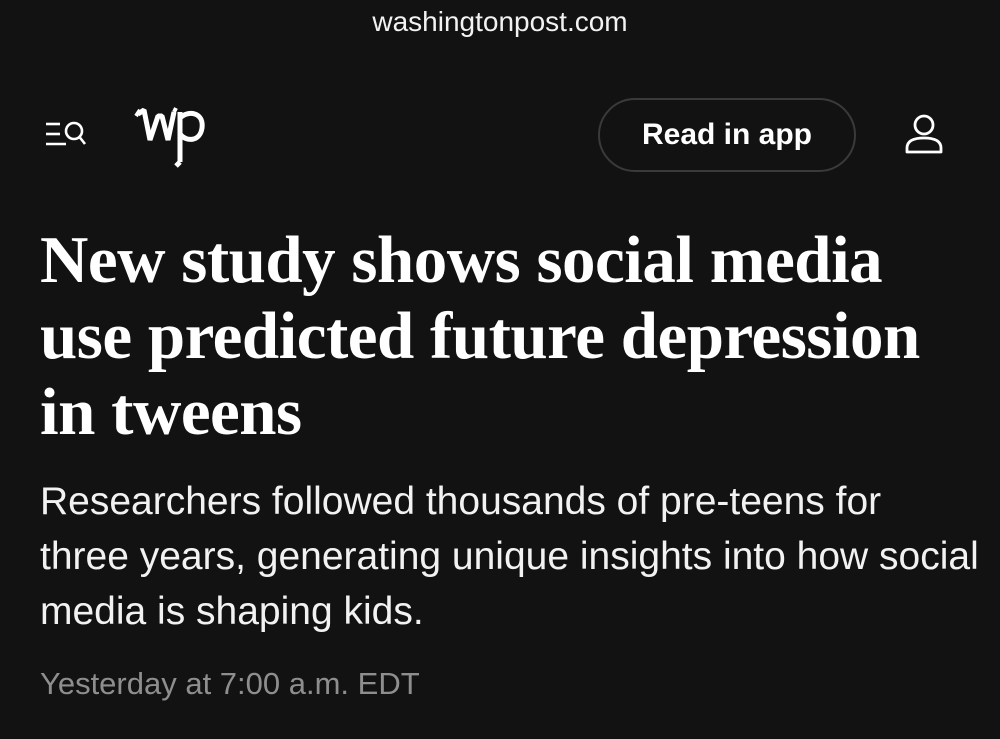 The width and height of the screenshot is (1000, 739). I want to click on address-bar: washingtonpost.com, so click(500, 23).